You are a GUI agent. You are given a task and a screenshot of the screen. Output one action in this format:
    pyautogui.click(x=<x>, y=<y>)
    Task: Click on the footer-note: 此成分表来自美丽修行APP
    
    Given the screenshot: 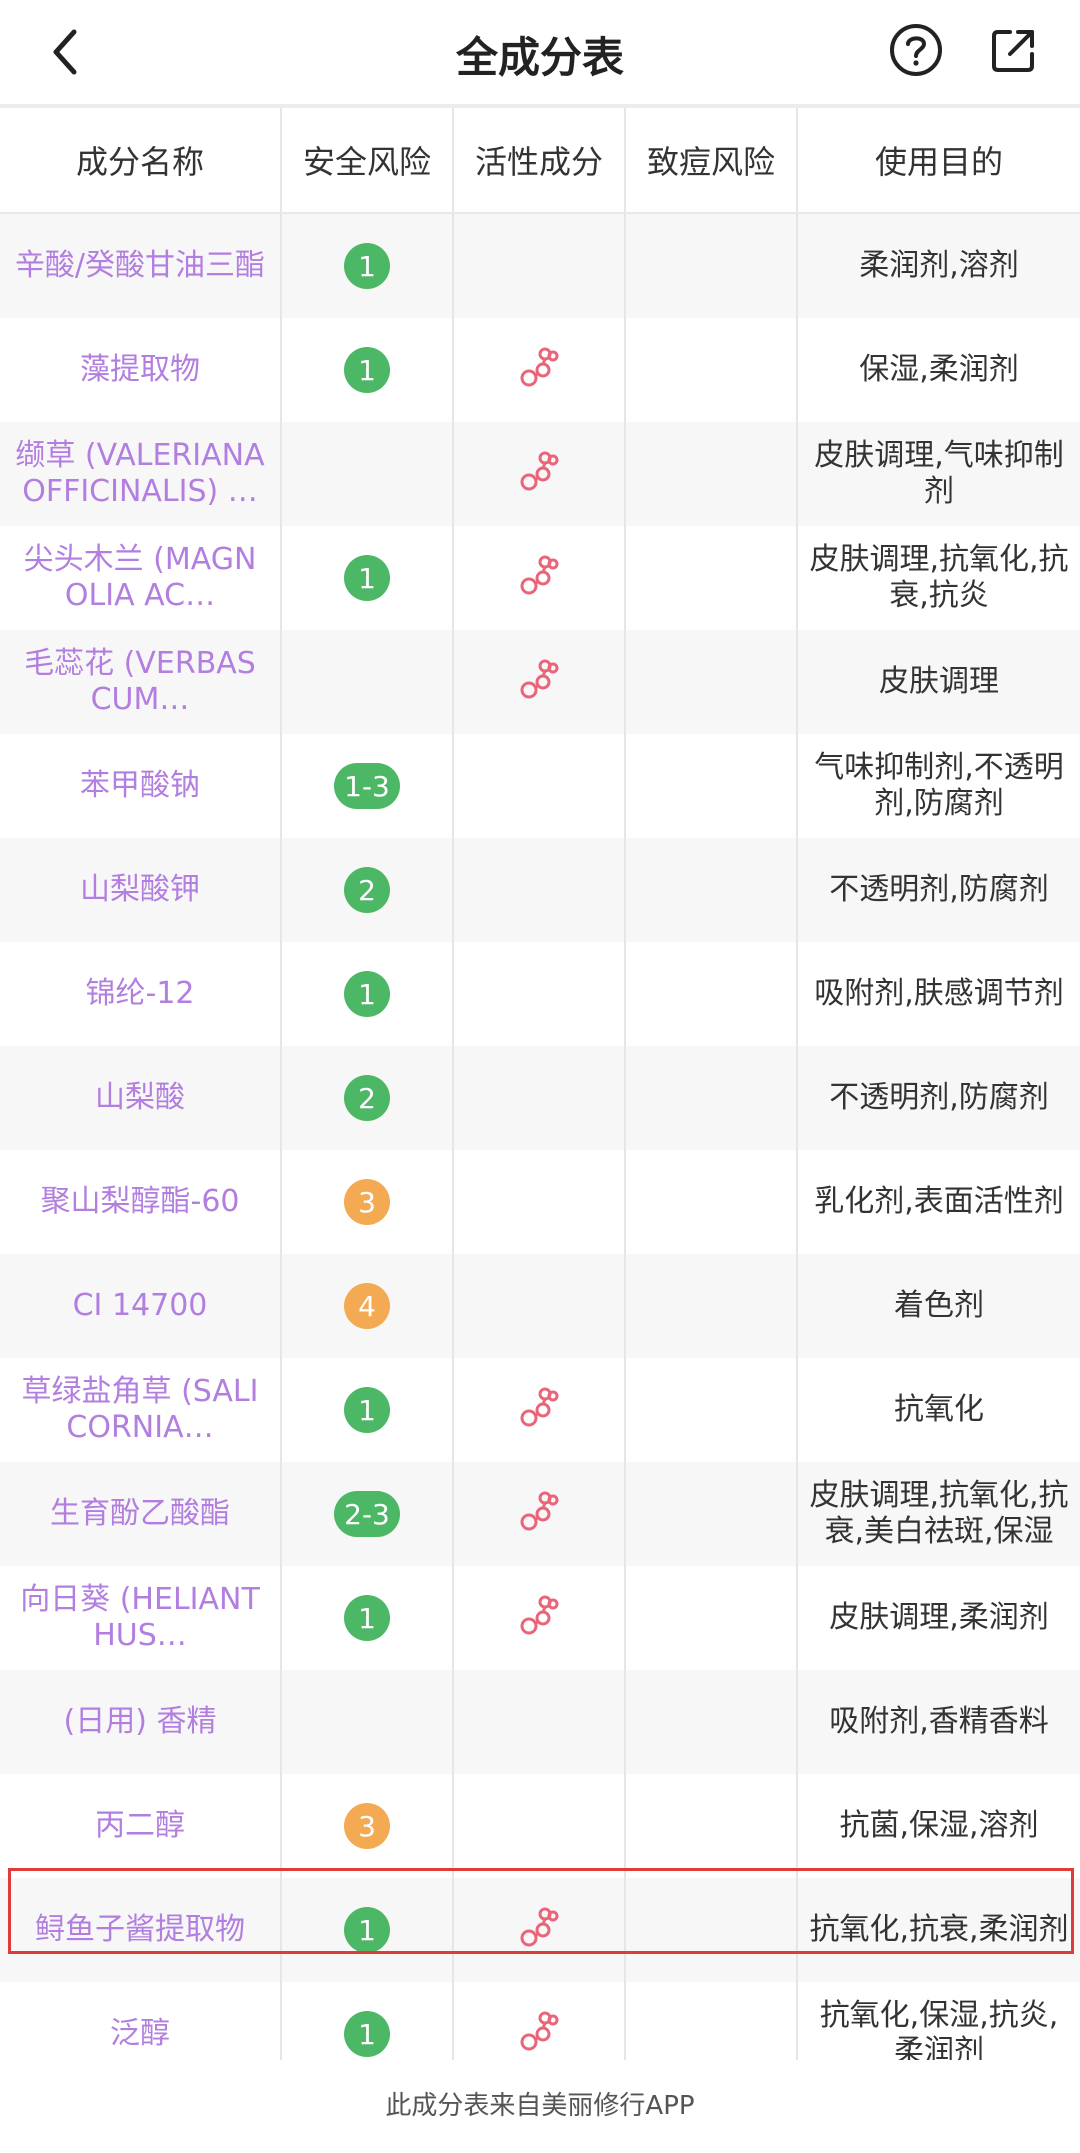 What is the action you would take?
    pyautogui.click(x=540, y=2106)
    